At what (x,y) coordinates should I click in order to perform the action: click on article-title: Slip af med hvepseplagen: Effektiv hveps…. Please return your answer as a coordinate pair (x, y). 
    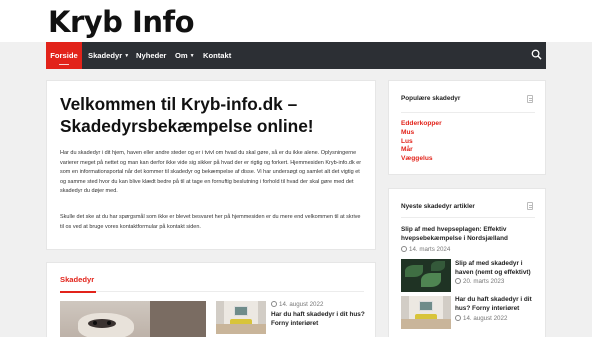
    Looking at the image, I should click on (469, 234).